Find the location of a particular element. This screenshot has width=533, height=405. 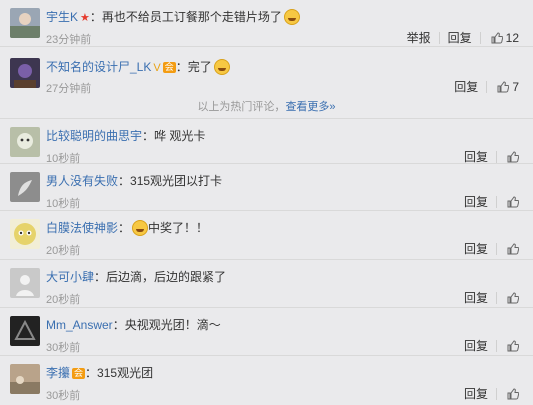

hot-notice-text: 以上为热门评论， is located at coordinates (241, 107).